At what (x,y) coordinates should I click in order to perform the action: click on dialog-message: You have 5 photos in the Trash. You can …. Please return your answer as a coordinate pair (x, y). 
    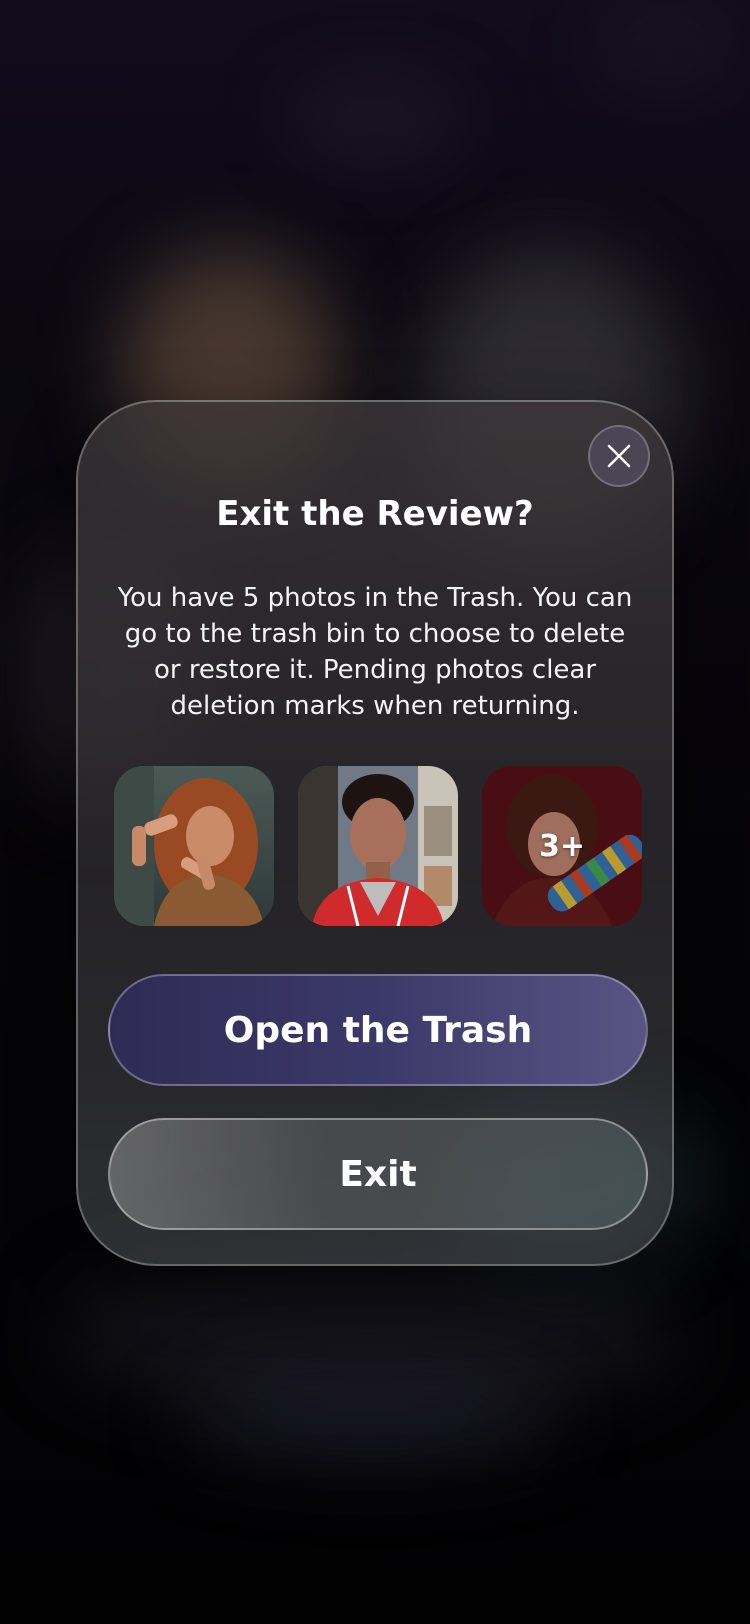
    Looking at the image, I should click on (375, 652).